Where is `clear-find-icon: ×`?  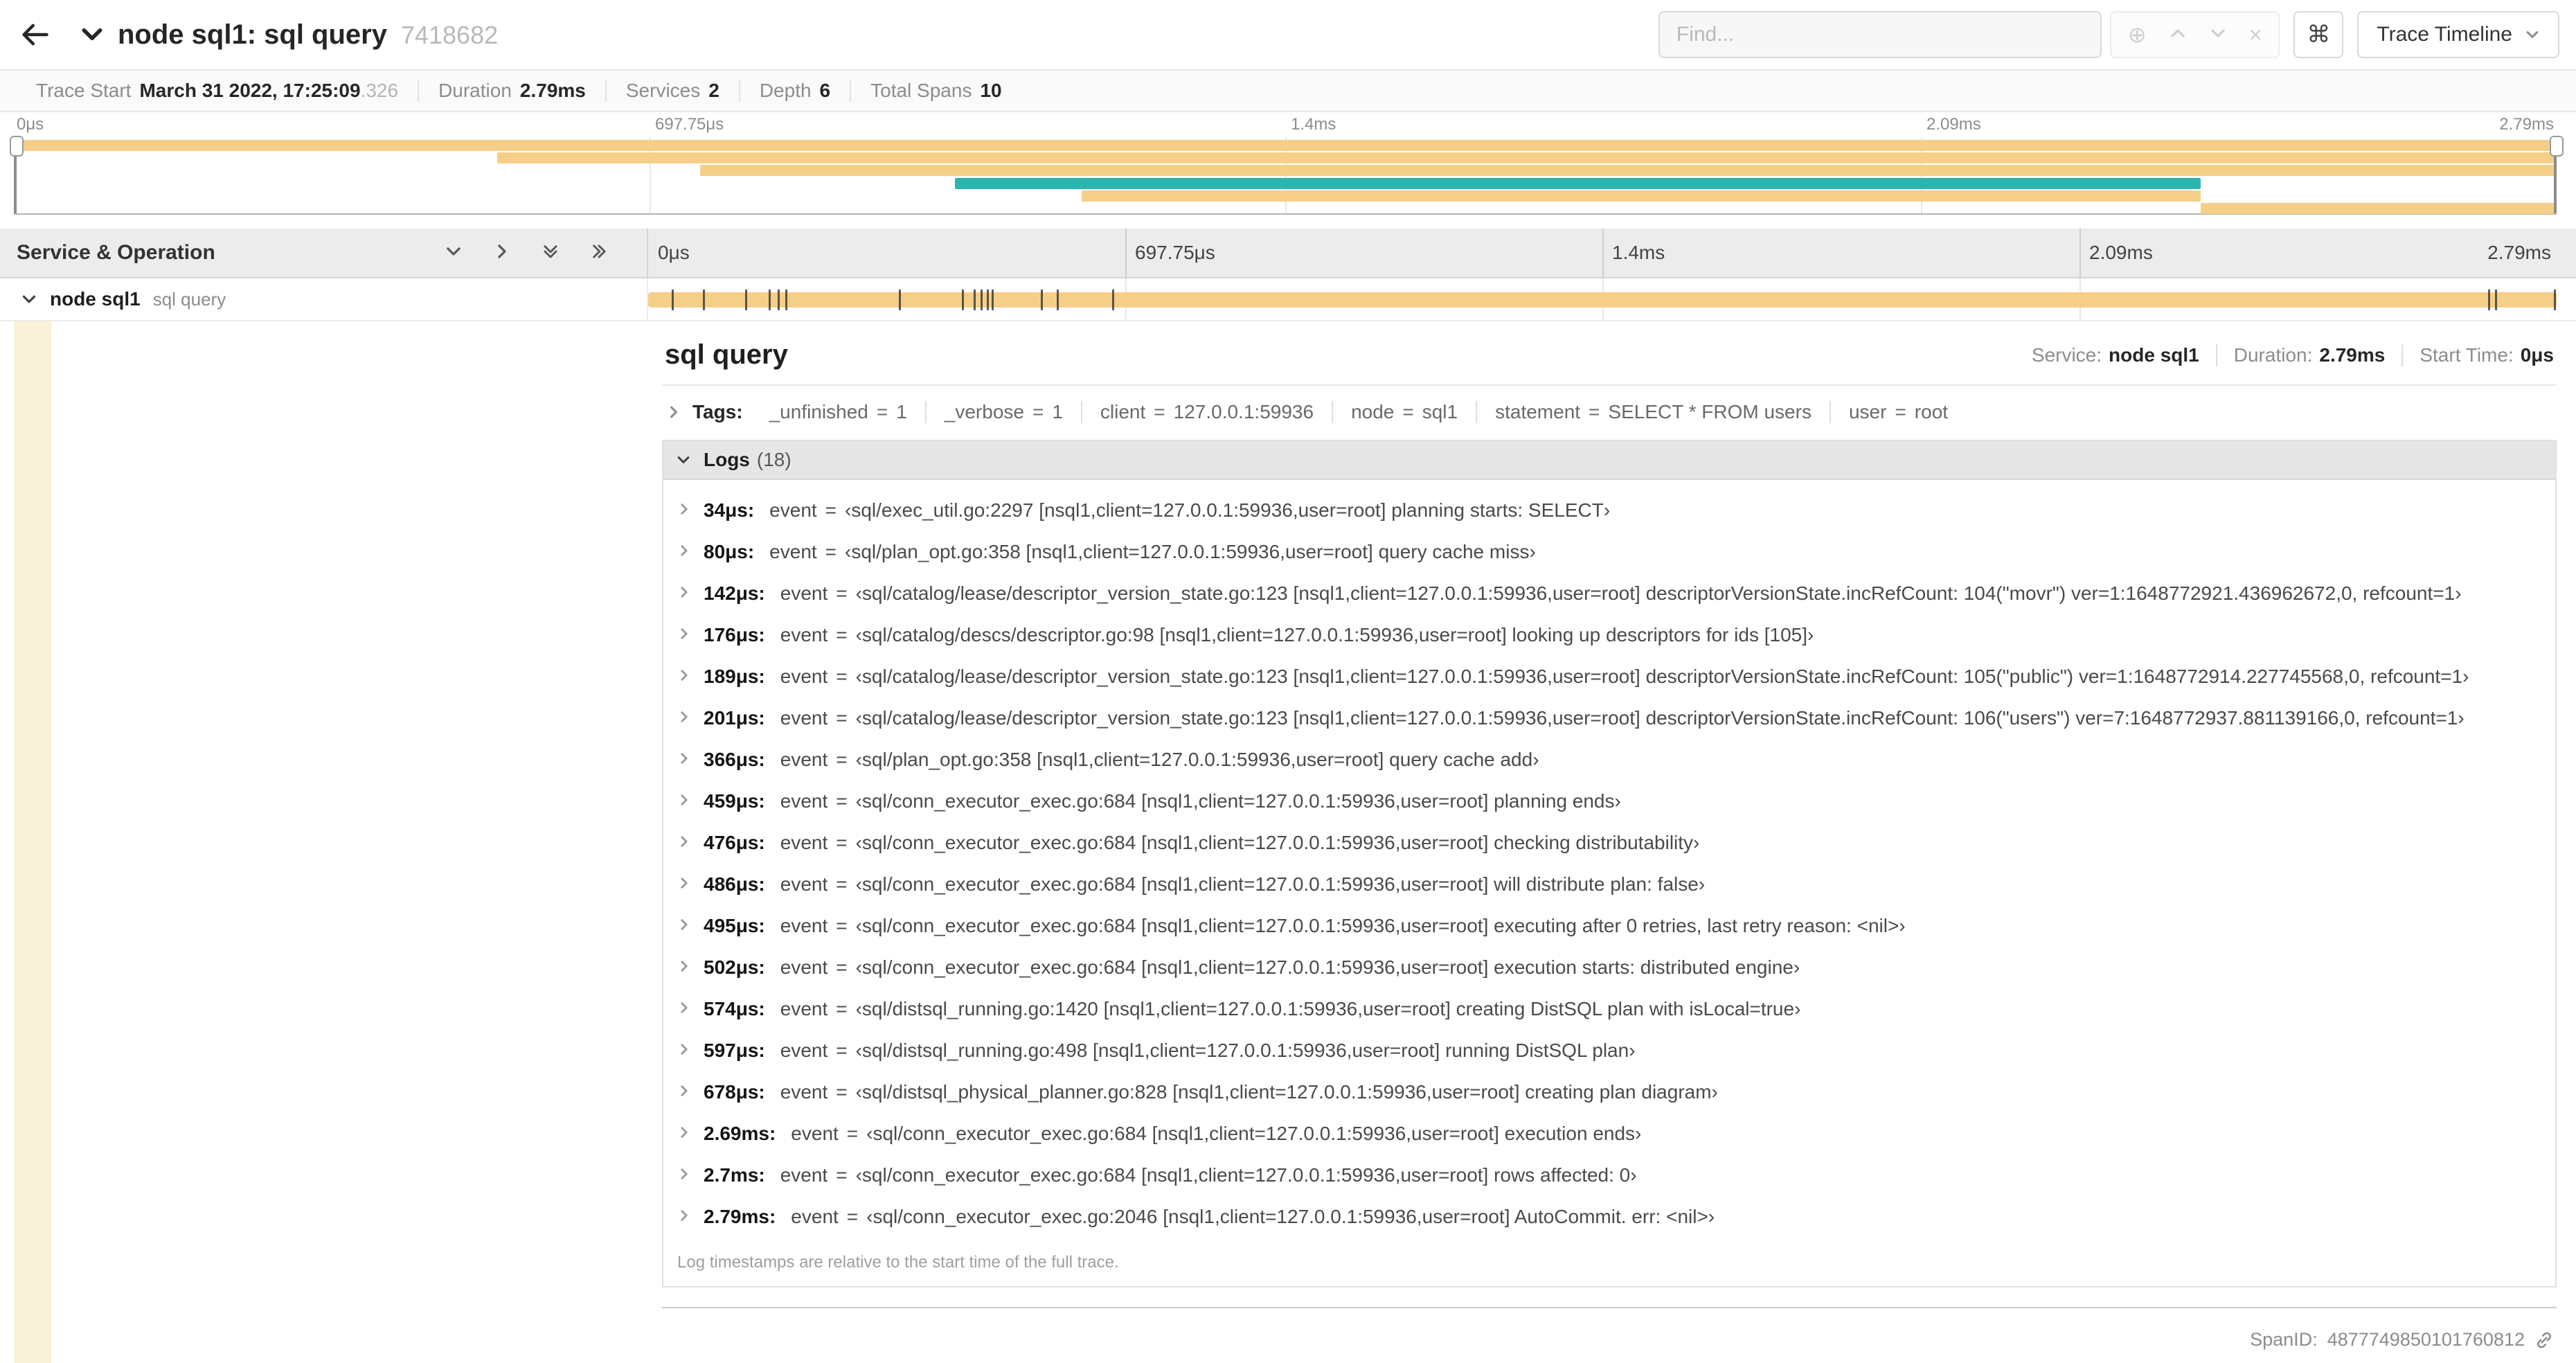 clear-find-icon: × is located at coordinates (2256, 35).